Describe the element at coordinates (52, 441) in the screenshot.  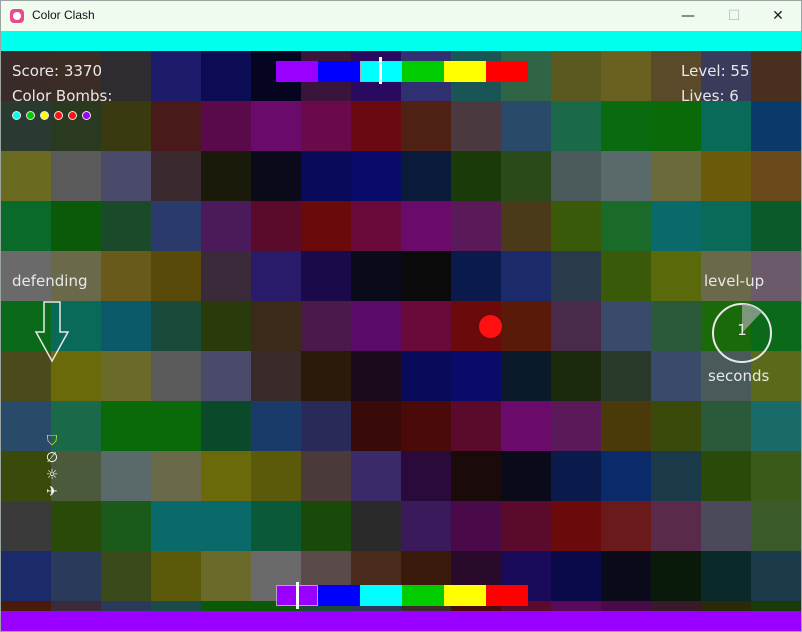
I see `shield-icon: ⛉` at that location.